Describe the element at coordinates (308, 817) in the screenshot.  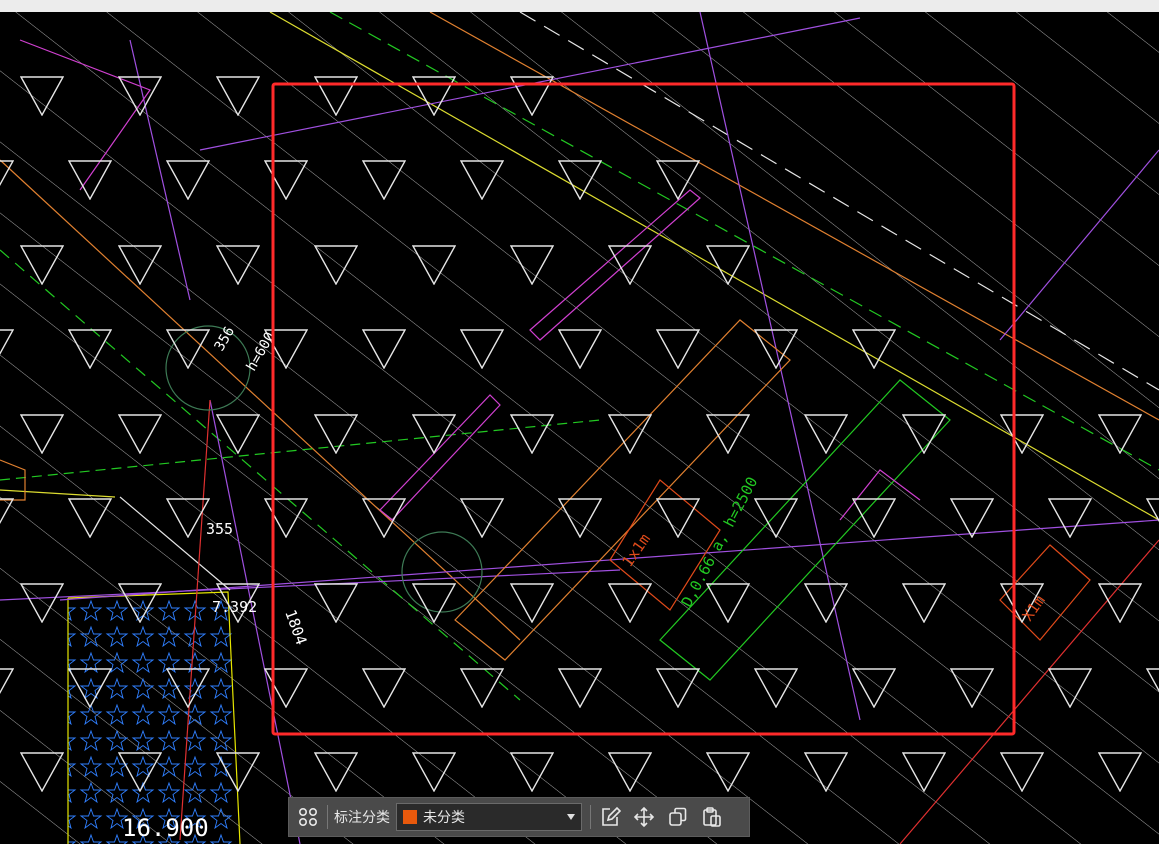
I see `grid-icon` at that location.